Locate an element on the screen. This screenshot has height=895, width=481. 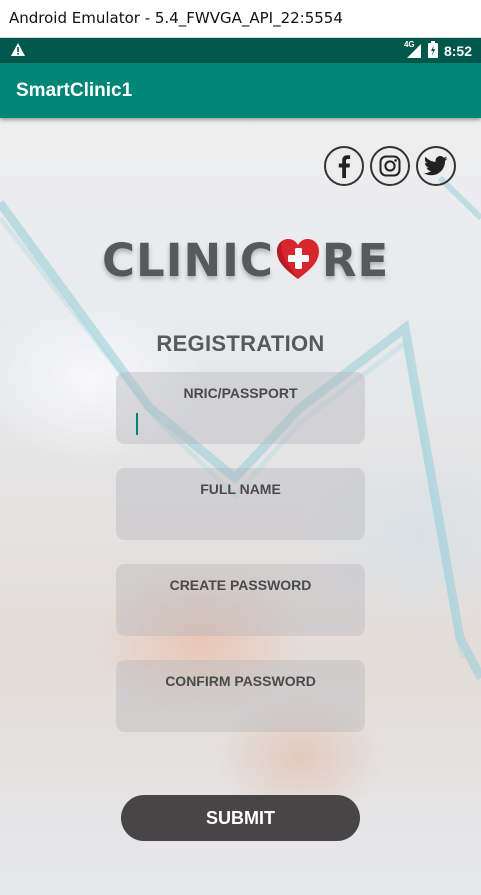
submit-button: SUBMIT is located at coordinates (240, 818).